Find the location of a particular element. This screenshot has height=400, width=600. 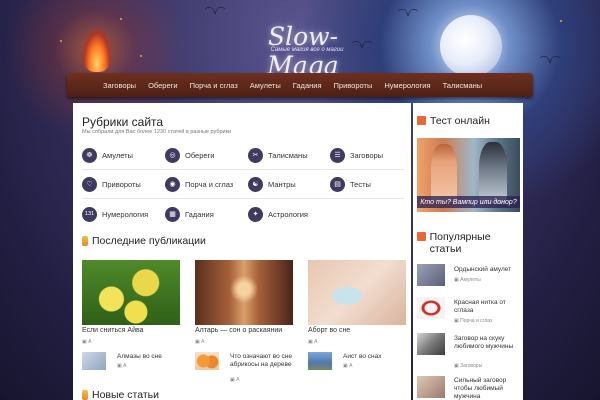

woman-figure is located at coordinates (444, 173).